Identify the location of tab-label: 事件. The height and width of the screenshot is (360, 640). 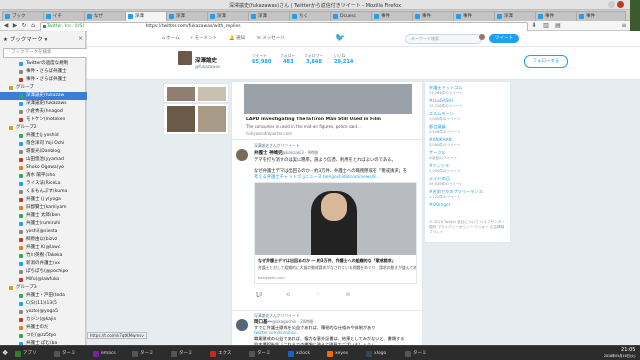
(549, 16).